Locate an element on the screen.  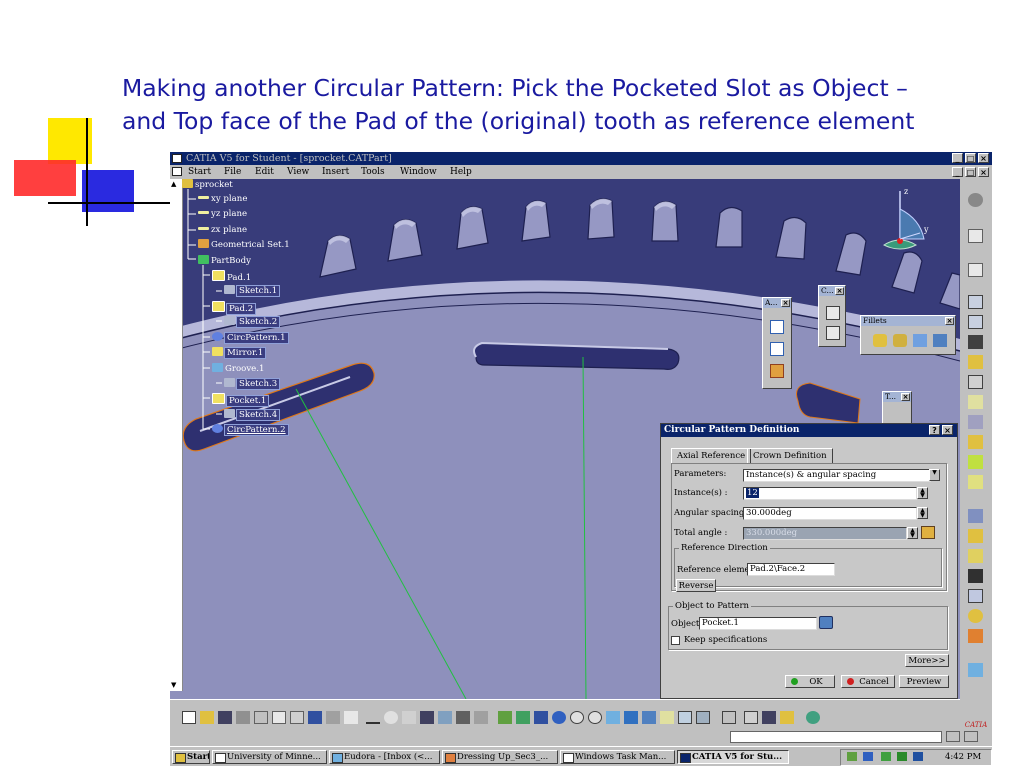
tree-node-sketch-4: Sketch.4 is located at coordinates (252, 415).